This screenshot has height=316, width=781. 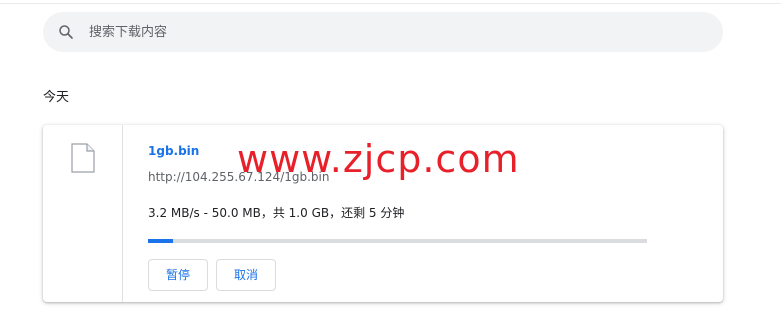 I want to click on top-divider, so click(x=390, y=3).